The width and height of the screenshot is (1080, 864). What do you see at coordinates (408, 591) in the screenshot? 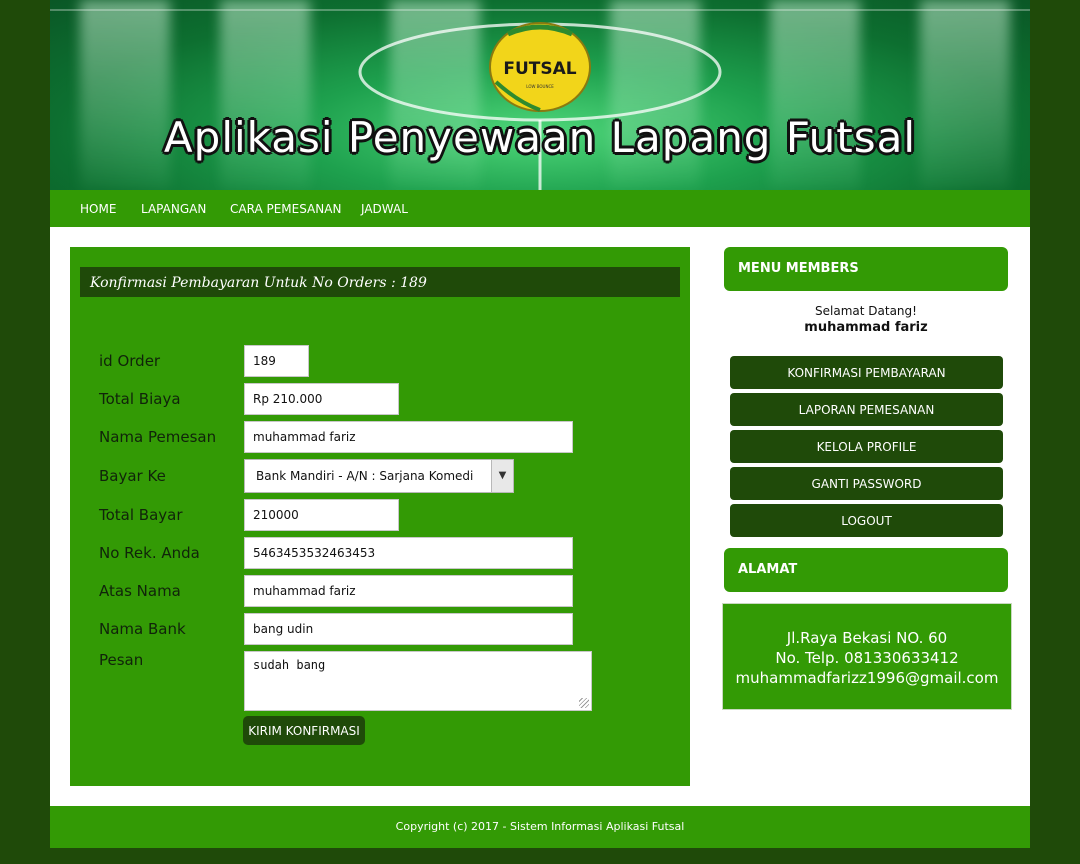
I see `atas-nama-field: muhammad fariz` at bounding box center [408, 591].